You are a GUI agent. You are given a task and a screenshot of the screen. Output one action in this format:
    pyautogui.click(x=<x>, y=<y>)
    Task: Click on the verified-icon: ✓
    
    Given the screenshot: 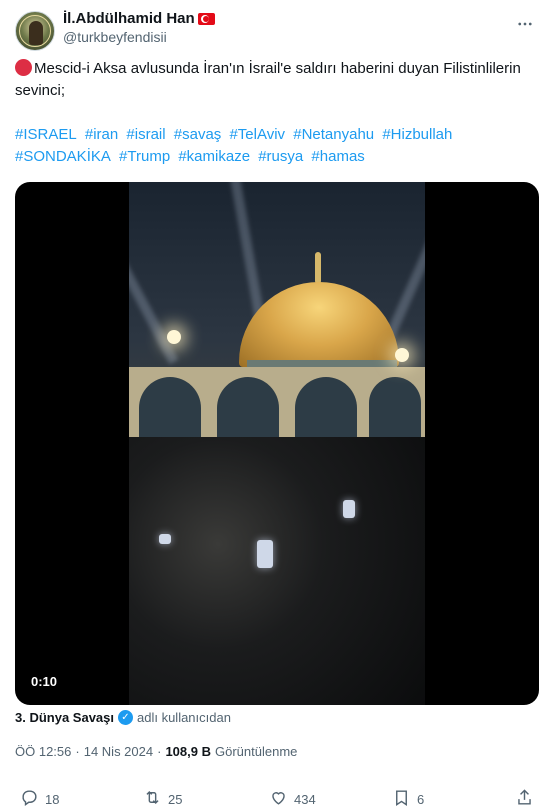 What is the action you would take?
    pyautogui.click(x=125, y=717)
    